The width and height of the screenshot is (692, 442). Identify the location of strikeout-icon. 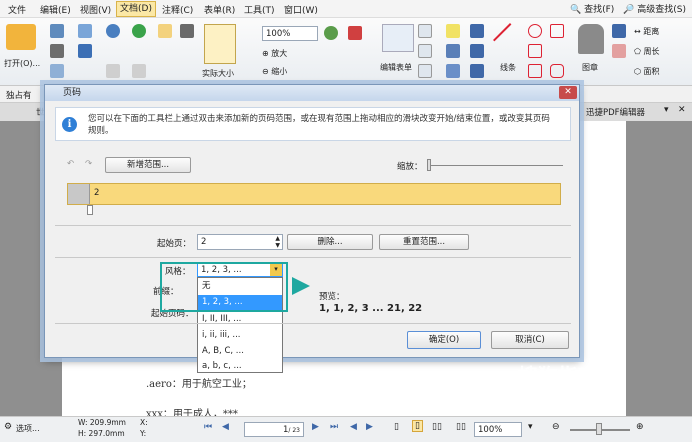
(453, 51).